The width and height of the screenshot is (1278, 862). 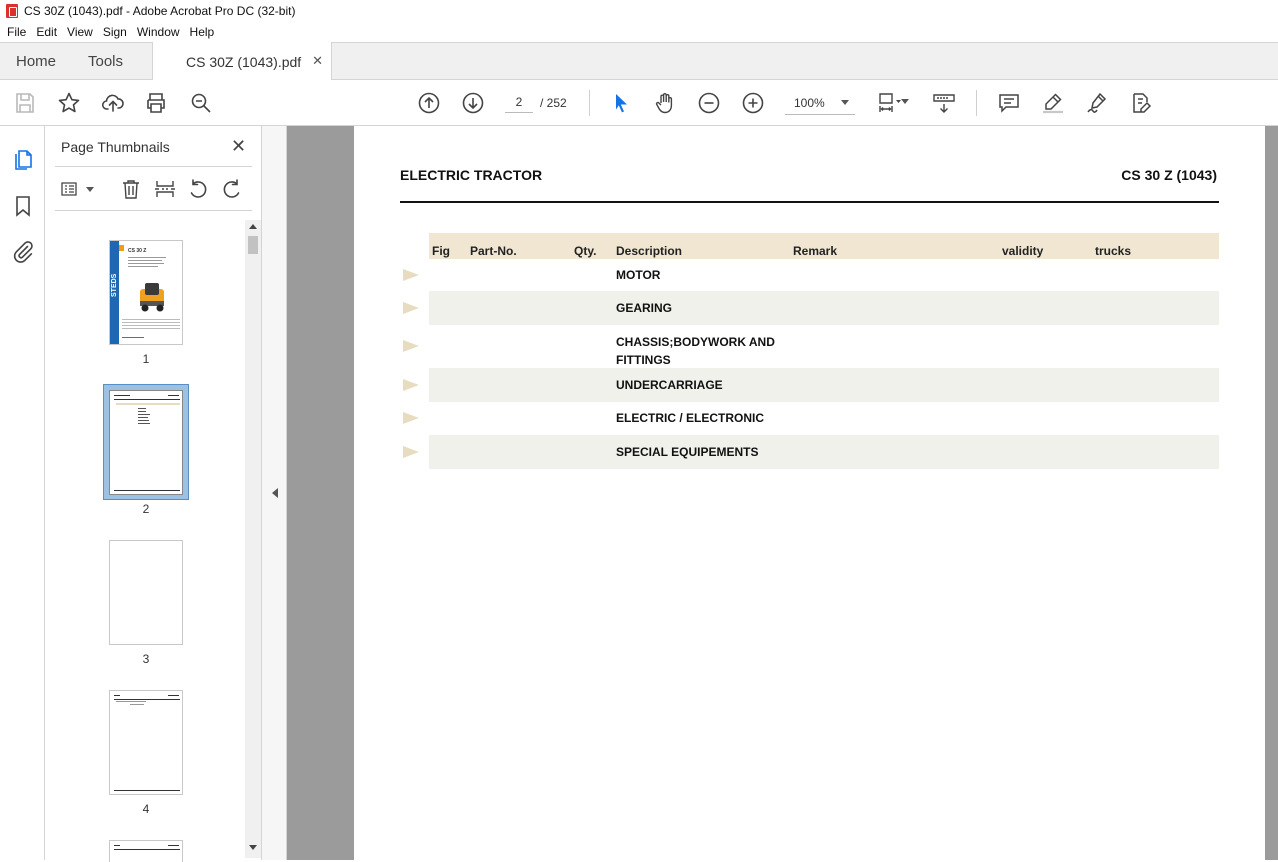 I want to click on page-fit-dropdown-icon, so click(x=905, y=101).